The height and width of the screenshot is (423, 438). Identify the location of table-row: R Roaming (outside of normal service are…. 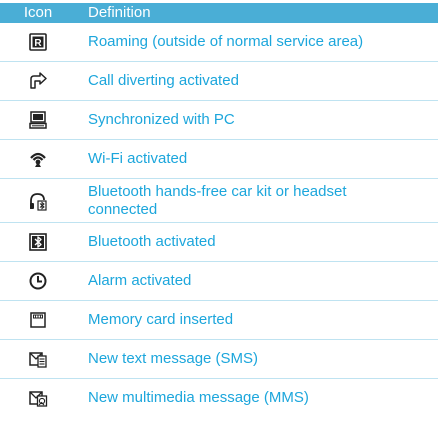
(219, 42).